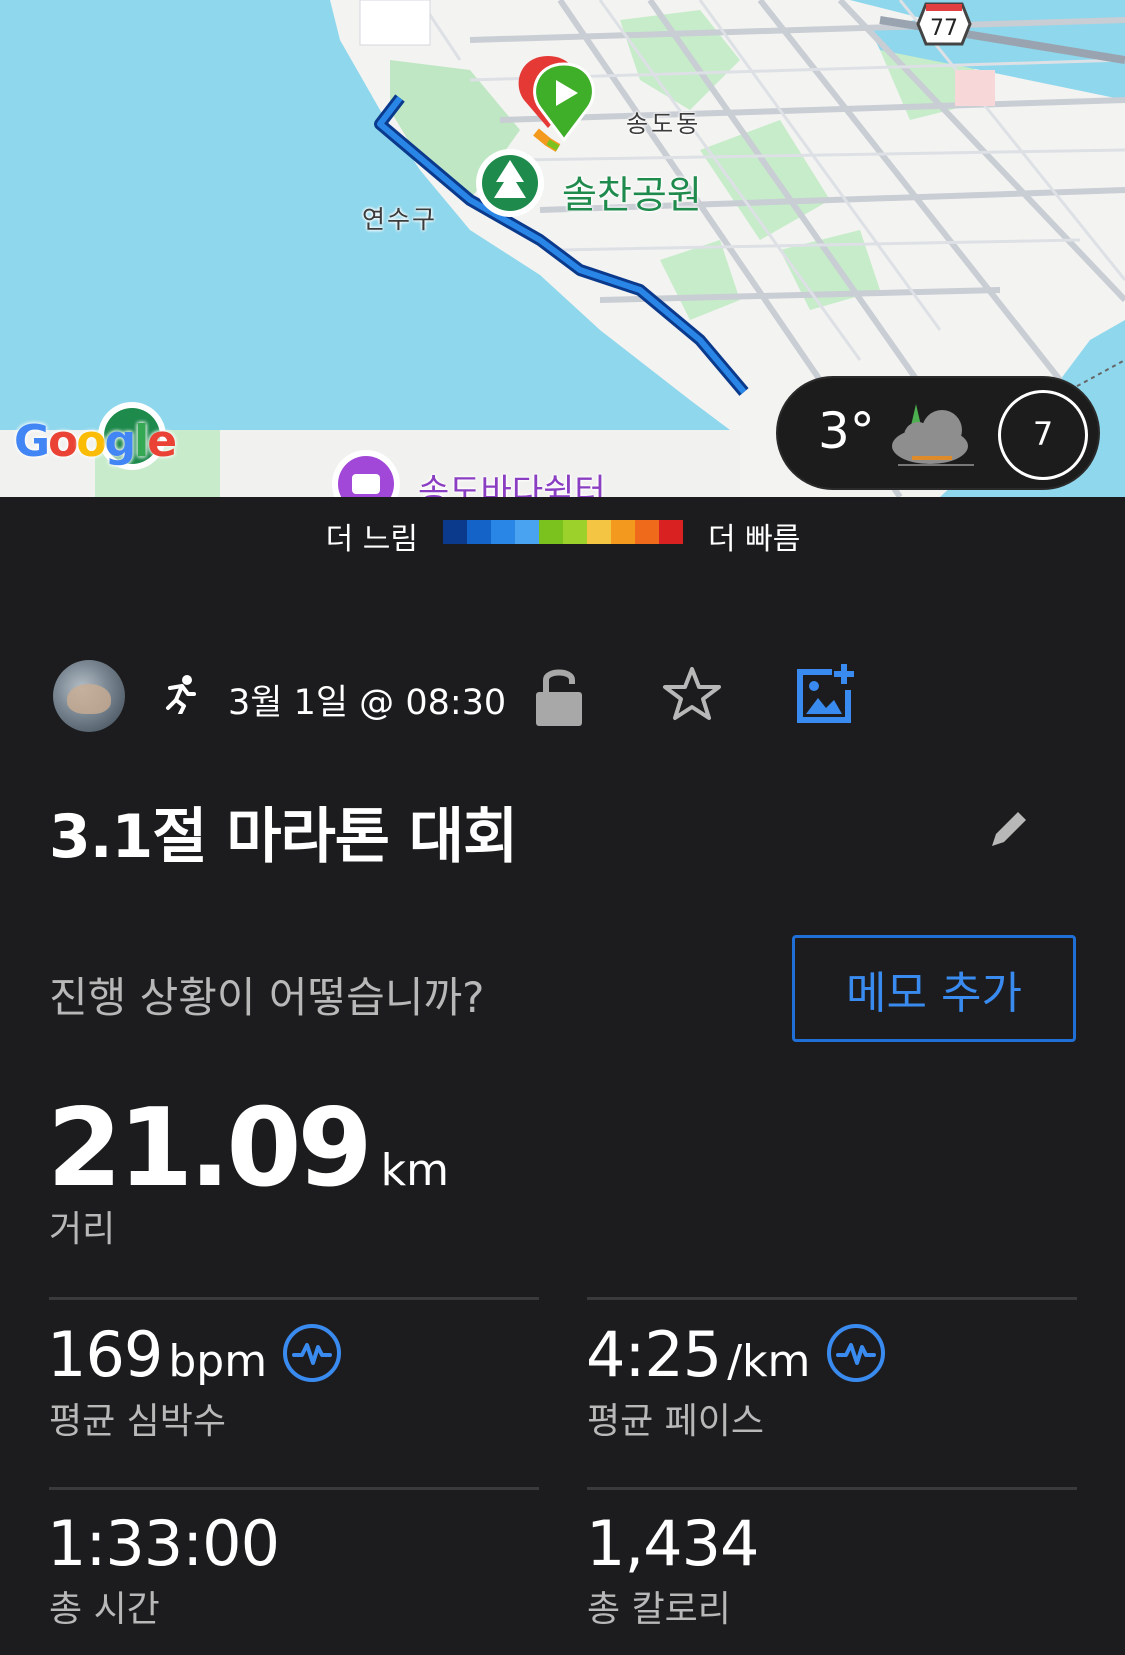 The height and width of the screenshot is (1655, 1125). I want to click on pace-legend-slow: 더 느림, so click(371, 539).